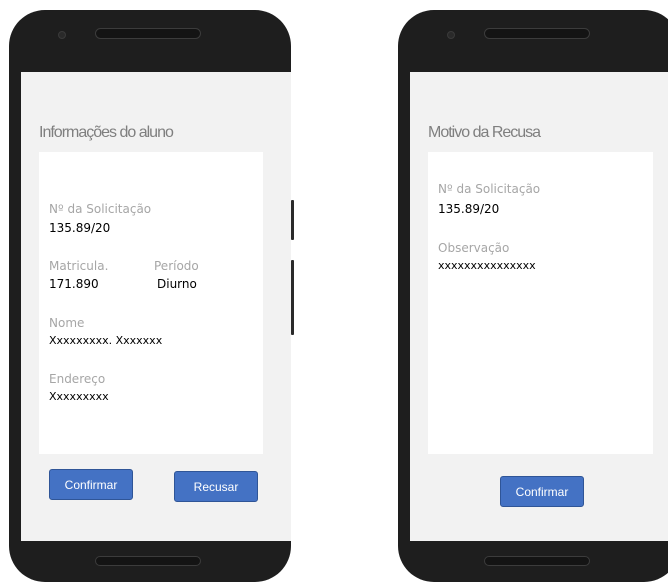  Describe the element at coordinates (77, 379) in the screenshot. I see `address-label: Endereço` at that location.